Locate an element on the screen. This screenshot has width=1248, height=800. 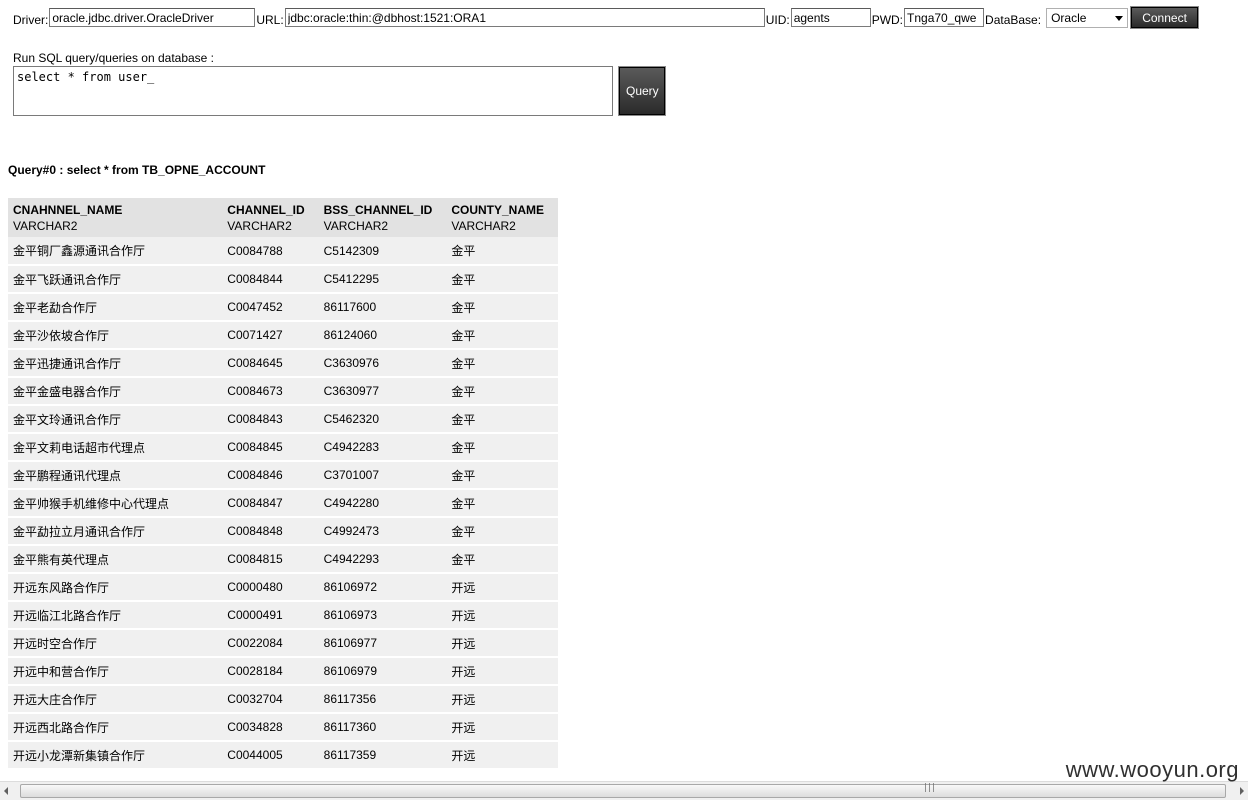
database-select-value: Oracle is located at coordinates (1069, 18).